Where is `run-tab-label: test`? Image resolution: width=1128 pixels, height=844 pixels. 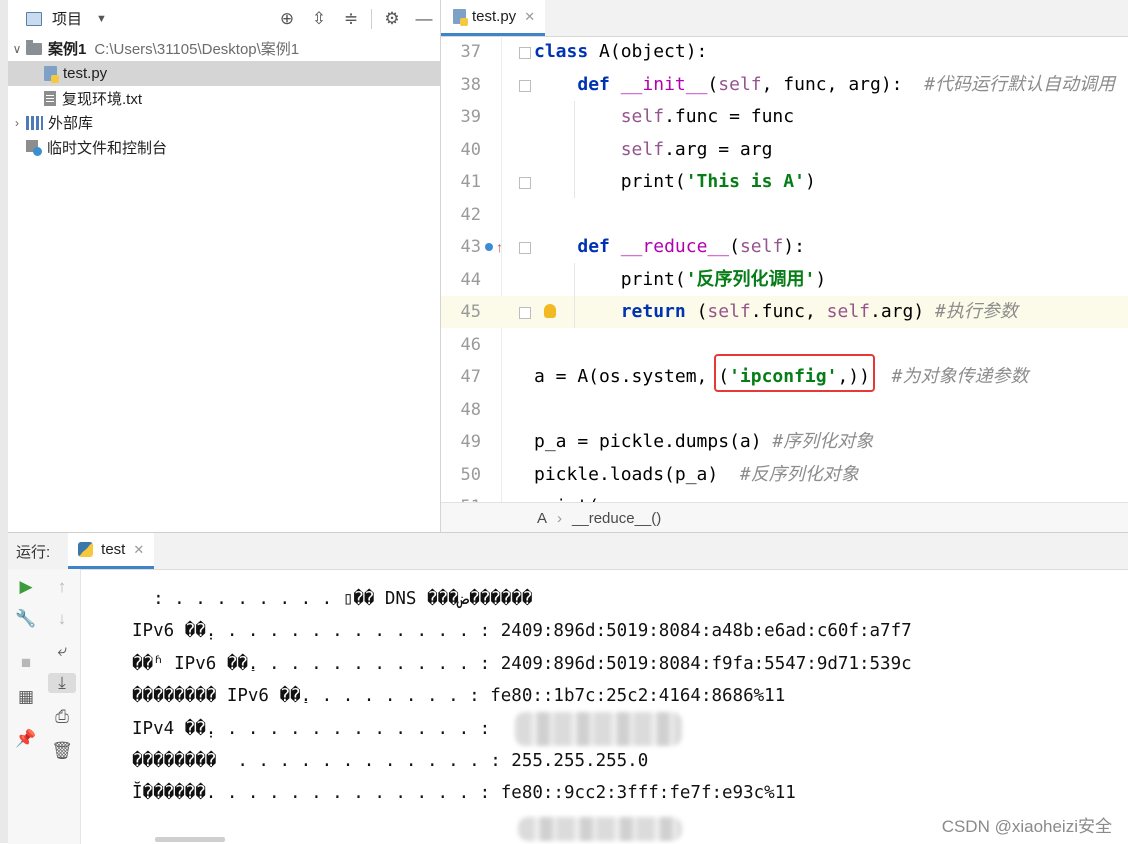
run-tab-label: test is located at coordinates (113, 549).